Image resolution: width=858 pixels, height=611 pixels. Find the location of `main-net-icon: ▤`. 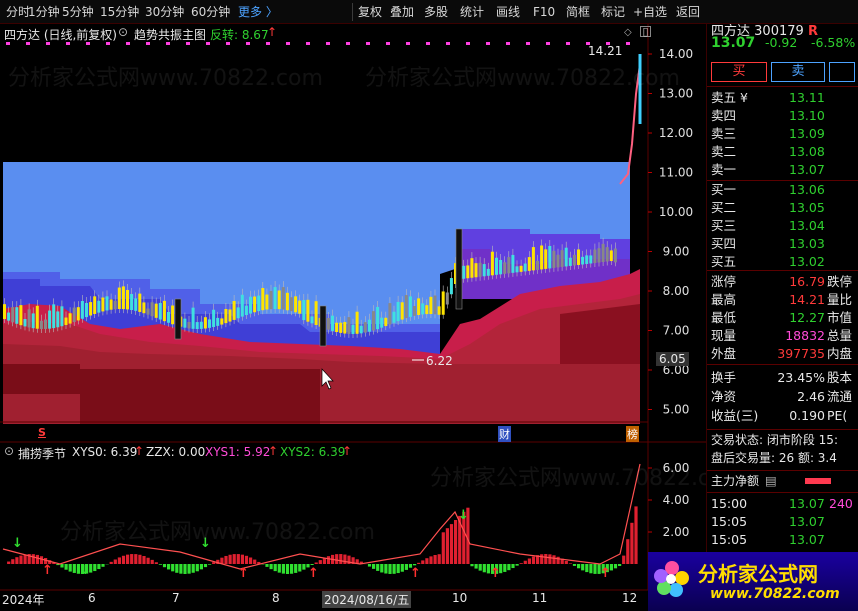

main-net-icon: ▤ is located at coordinates (771, 481).